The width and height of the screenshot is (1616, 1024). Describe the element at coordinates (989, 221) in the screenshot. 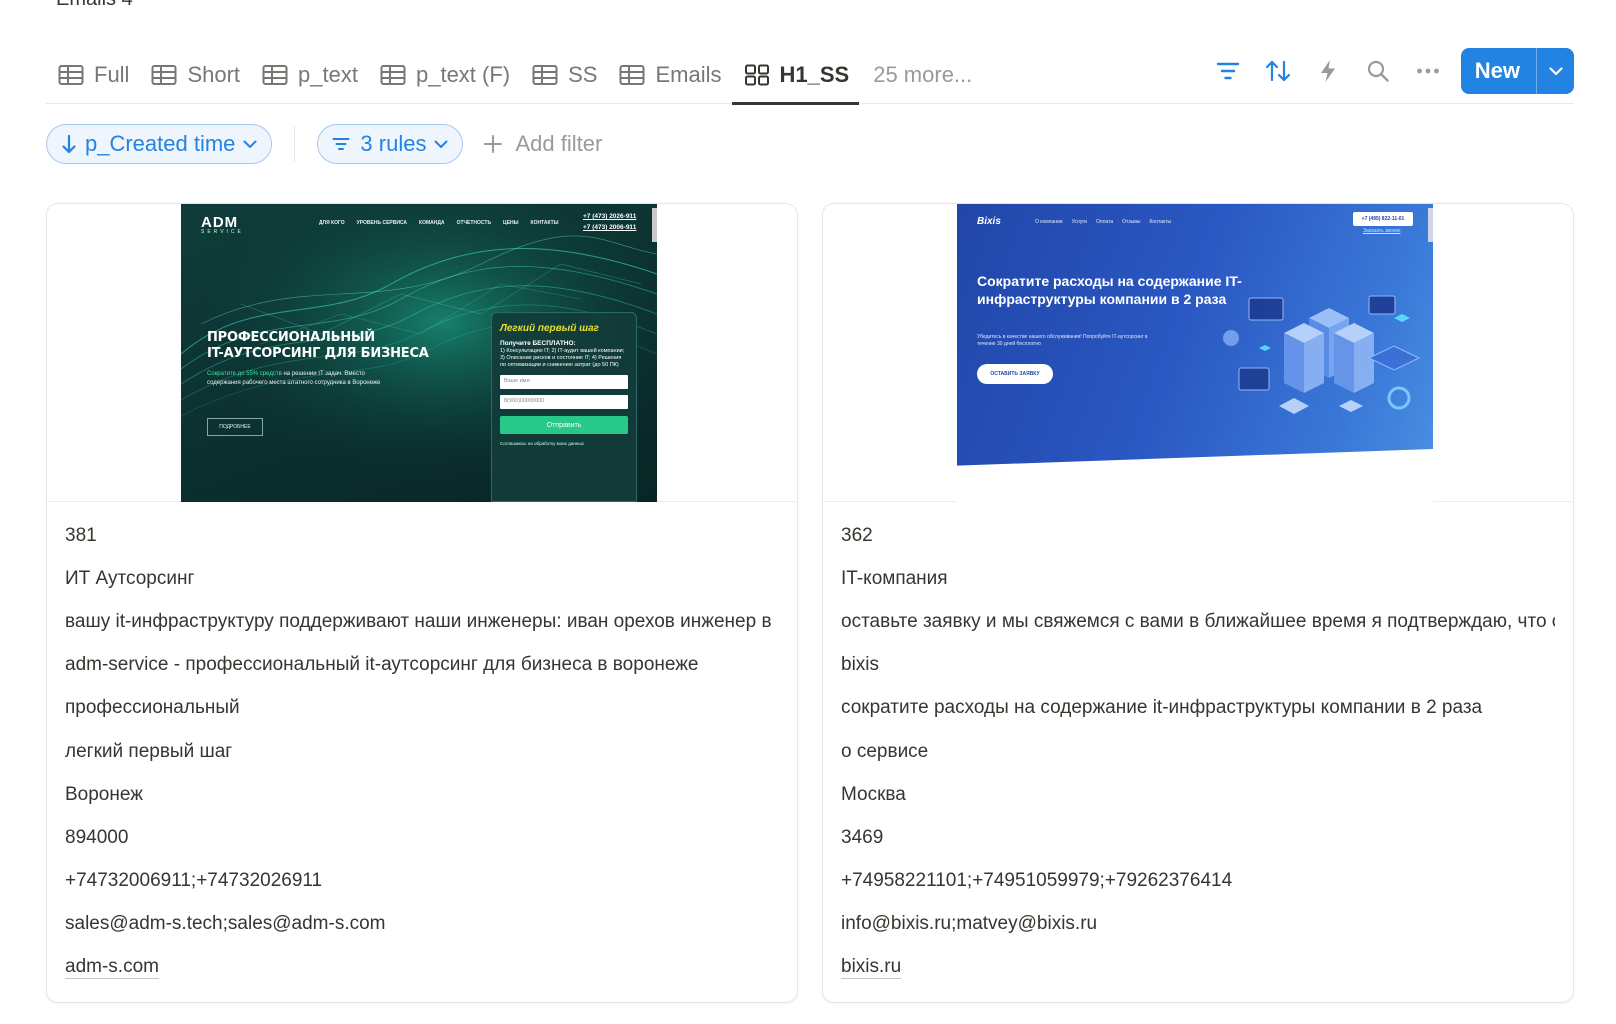

I see `site-logo: Bixis` at that location.